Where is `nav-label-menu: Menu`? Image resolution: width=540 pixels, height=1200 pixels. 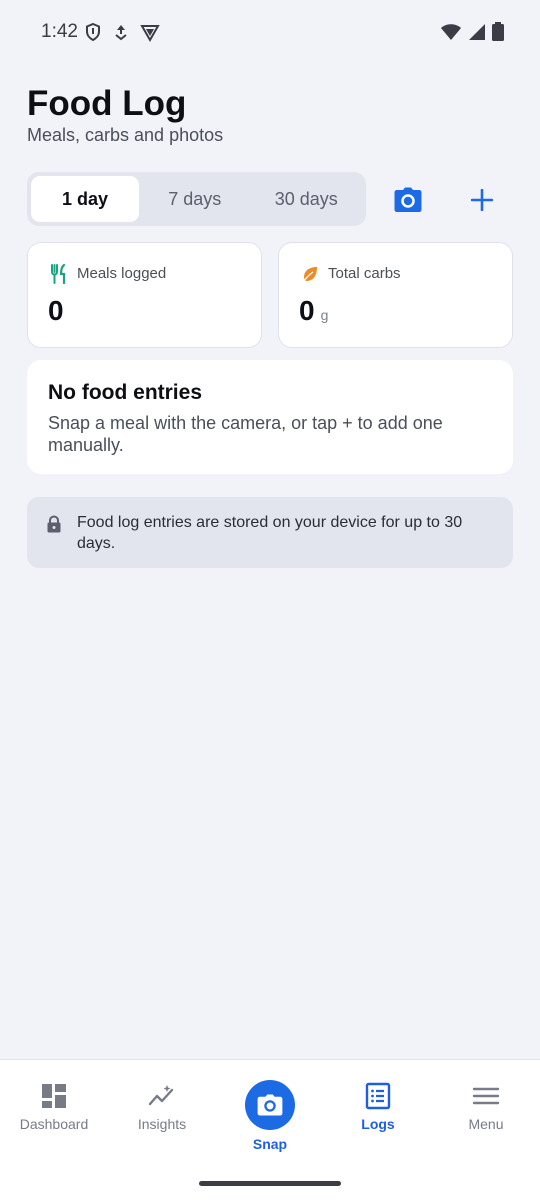
nav-label-menu: Menu is located at coordinates (486, 1124).